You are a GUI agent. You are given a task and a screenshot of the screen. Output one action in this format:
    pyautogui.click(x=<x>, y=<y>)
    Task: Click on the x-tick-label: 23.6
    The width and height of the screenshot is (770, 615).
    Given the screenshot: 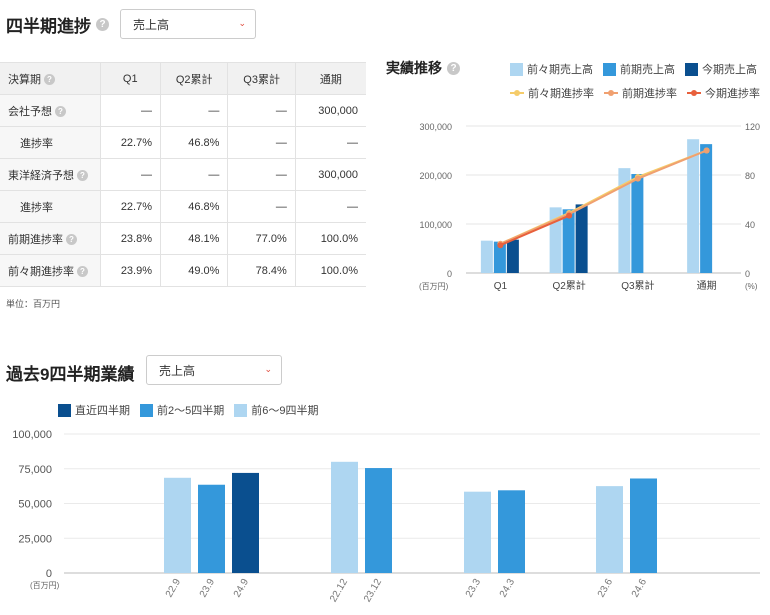 What is the action you would take?
    pyautogui.click(x=605, y=588)
    